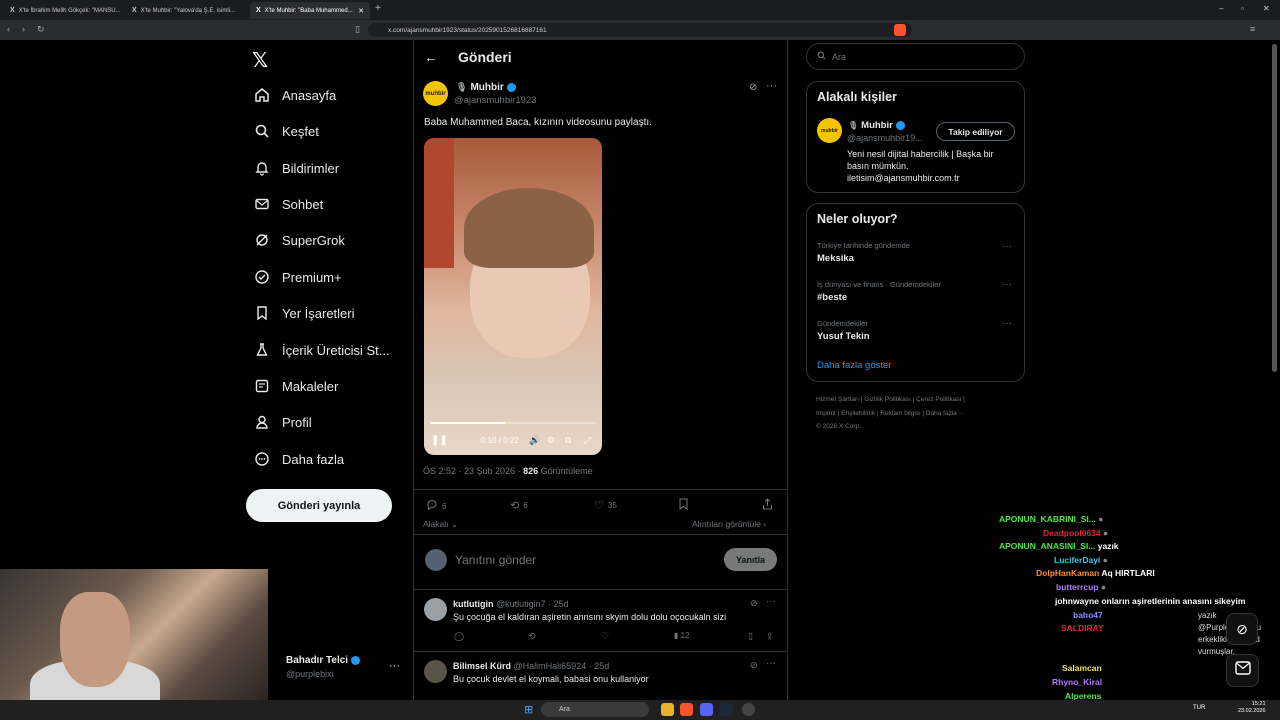 The height and width of the screenshot is (720, 1280). I want to click on language-indicator: TUR, so click(1199, 708).